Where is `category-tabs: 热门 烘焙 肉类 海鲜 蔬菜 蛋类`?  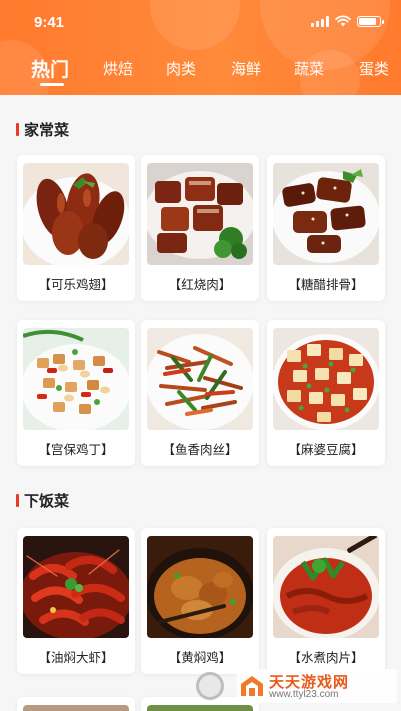 category-tabs: 热门 烘焙 肉类 海鲜 蔬菜 蛋类 is located at coordinates (200, 73).